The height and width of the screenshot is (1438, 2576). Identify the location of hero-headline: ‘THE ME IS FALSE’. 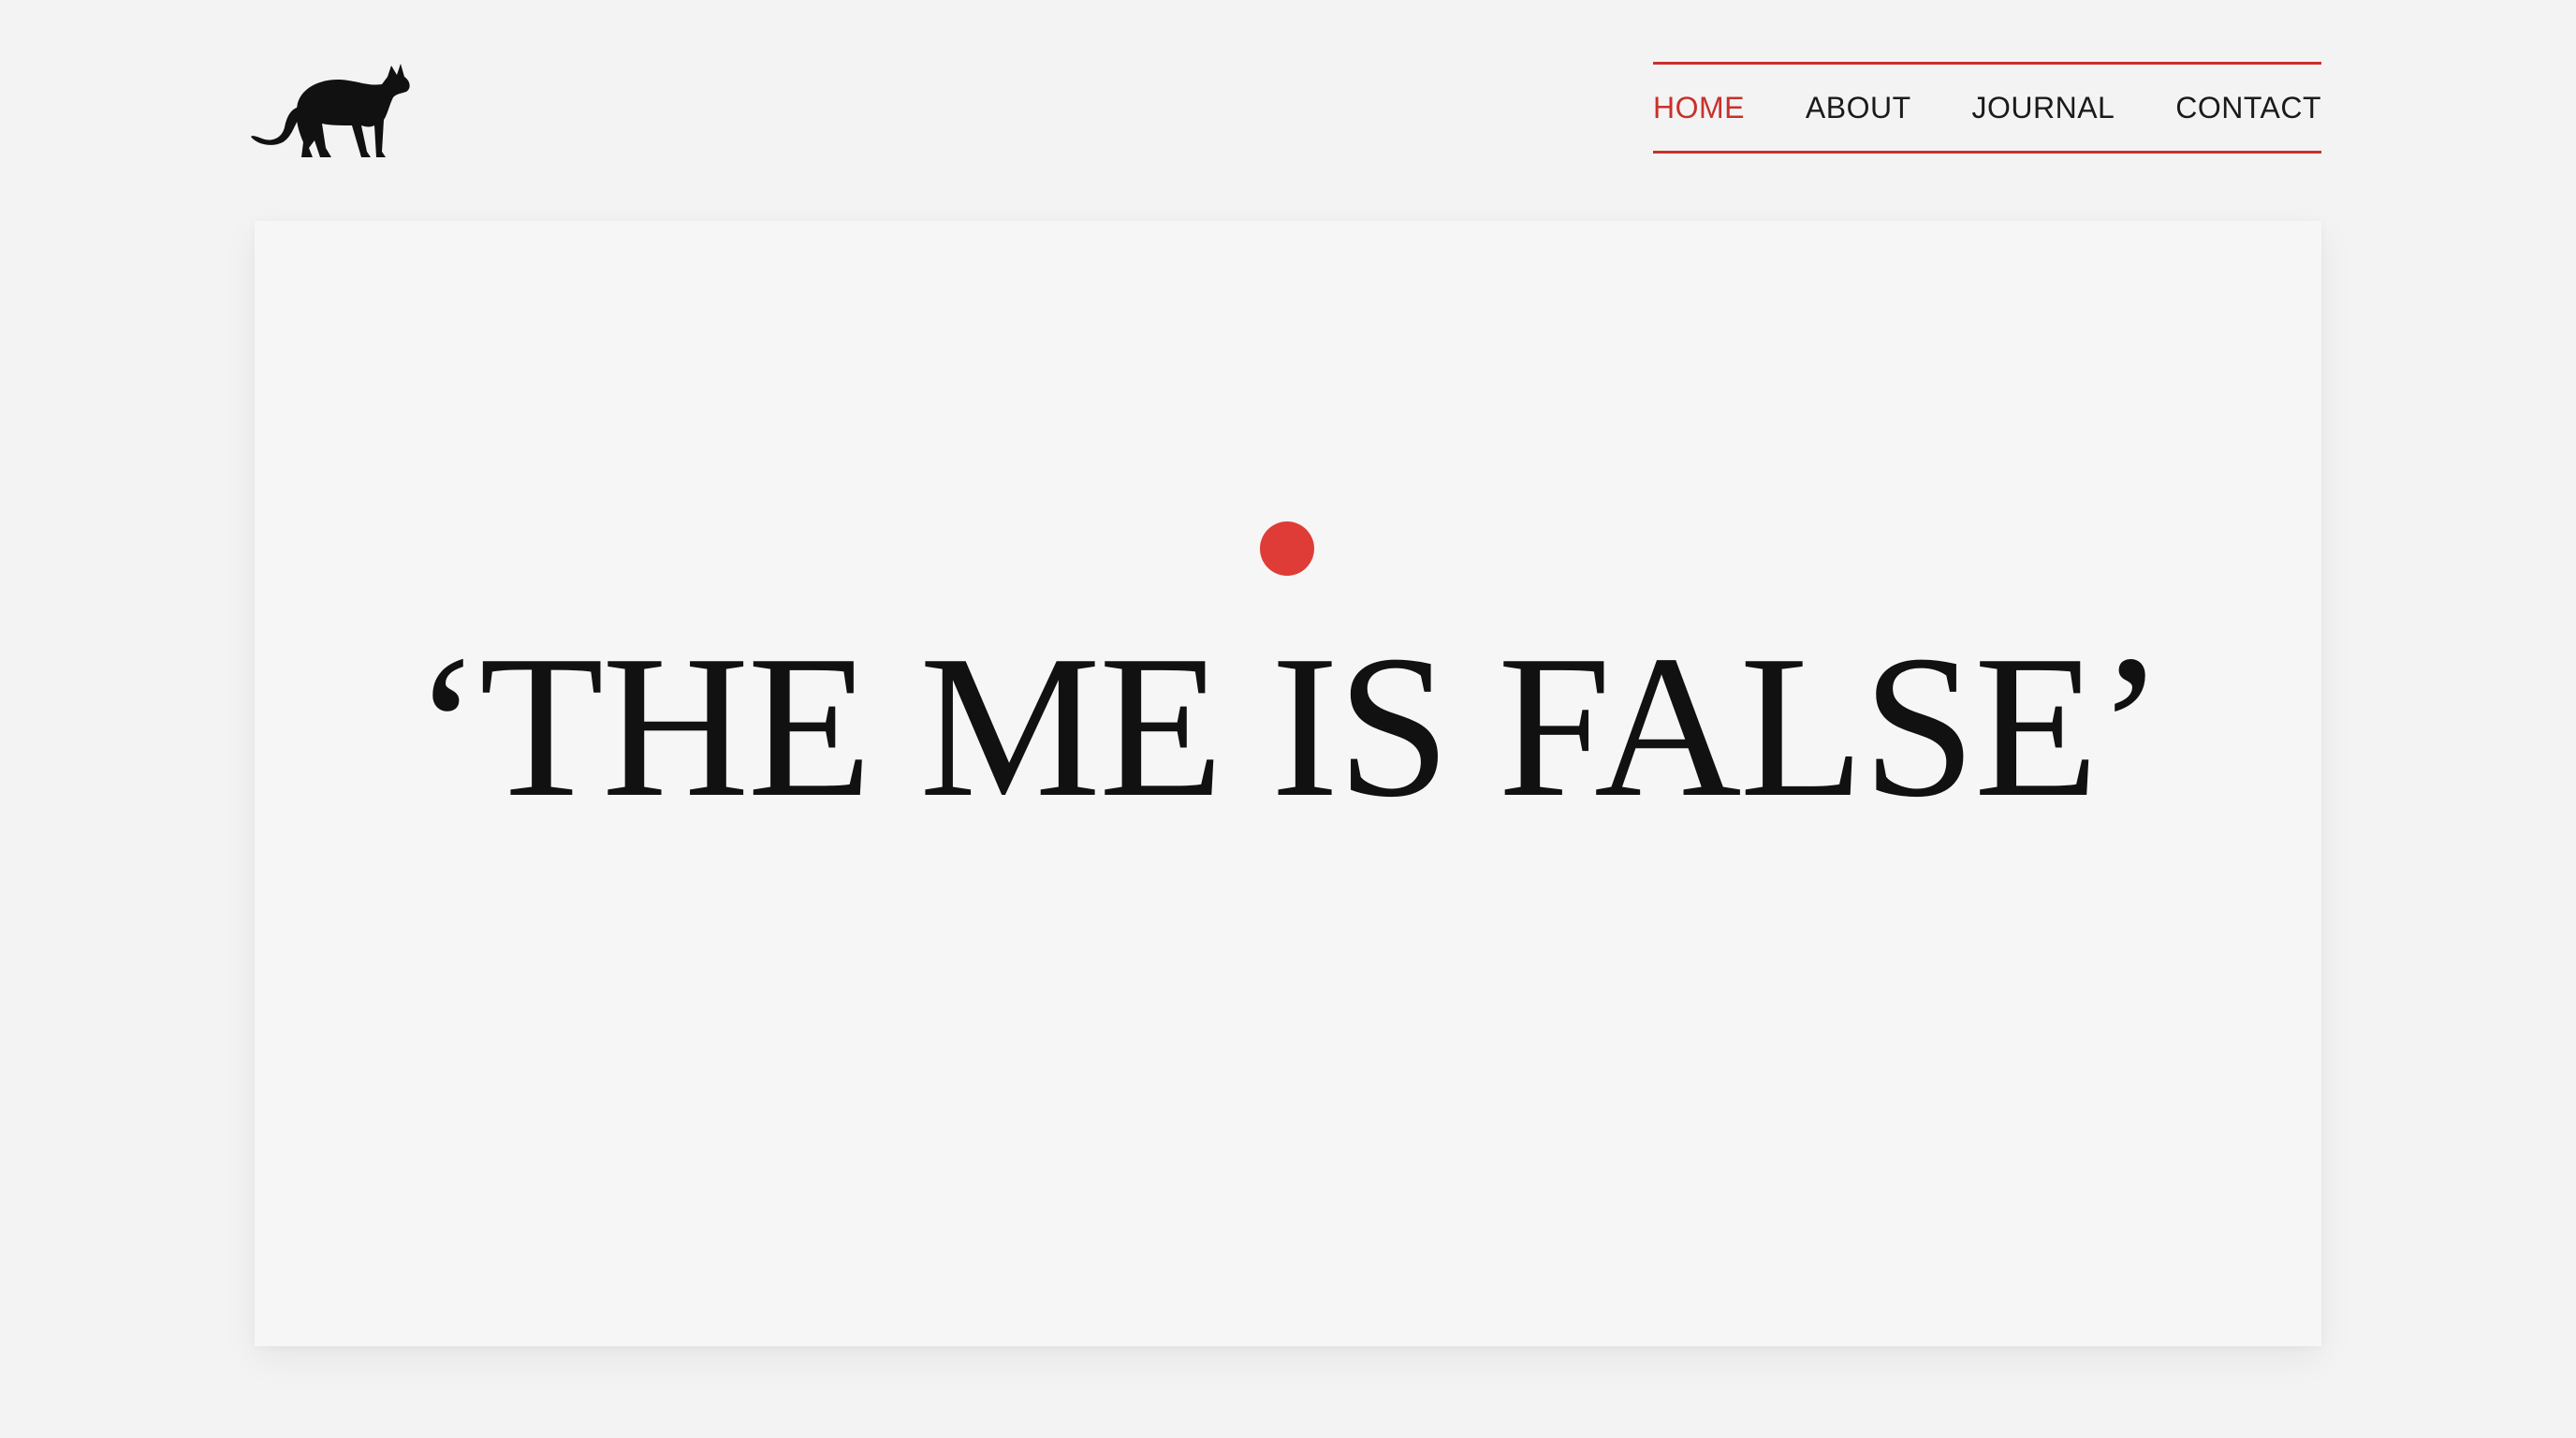
(1288, 727).